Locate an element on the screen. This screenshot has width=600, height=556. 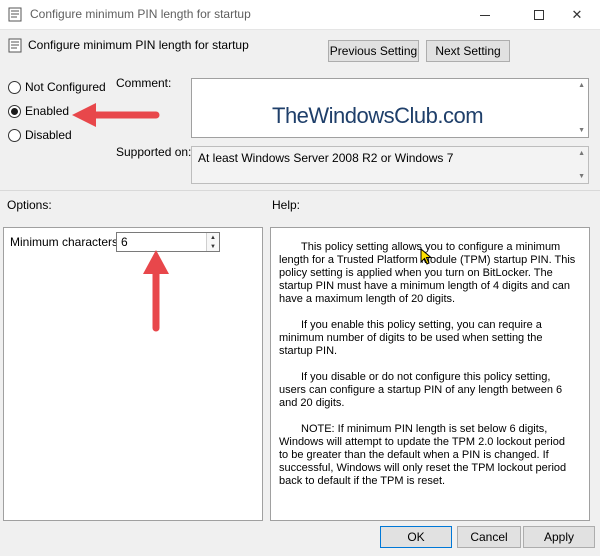
close-button: ✕ is located at coordinates (577, 15).